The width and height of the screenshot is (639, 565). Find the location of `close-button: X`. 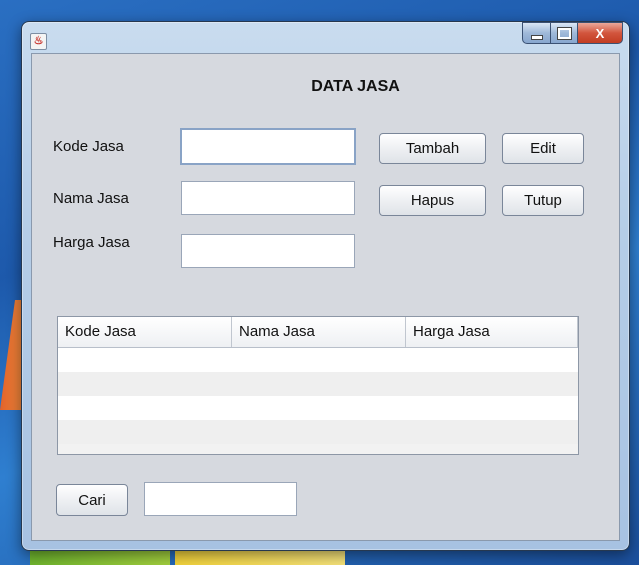

close-button: X is located at coordinates (600, 33).